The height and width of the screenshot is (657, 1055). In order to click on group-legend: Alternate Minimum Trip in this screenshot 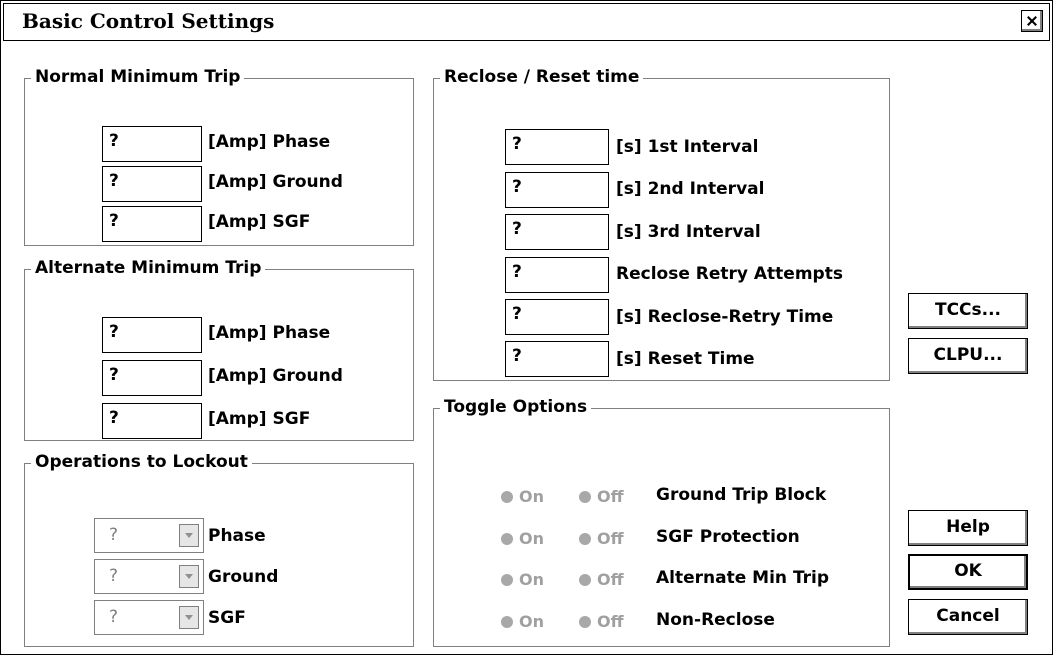, I will do `click(148, 268)`.